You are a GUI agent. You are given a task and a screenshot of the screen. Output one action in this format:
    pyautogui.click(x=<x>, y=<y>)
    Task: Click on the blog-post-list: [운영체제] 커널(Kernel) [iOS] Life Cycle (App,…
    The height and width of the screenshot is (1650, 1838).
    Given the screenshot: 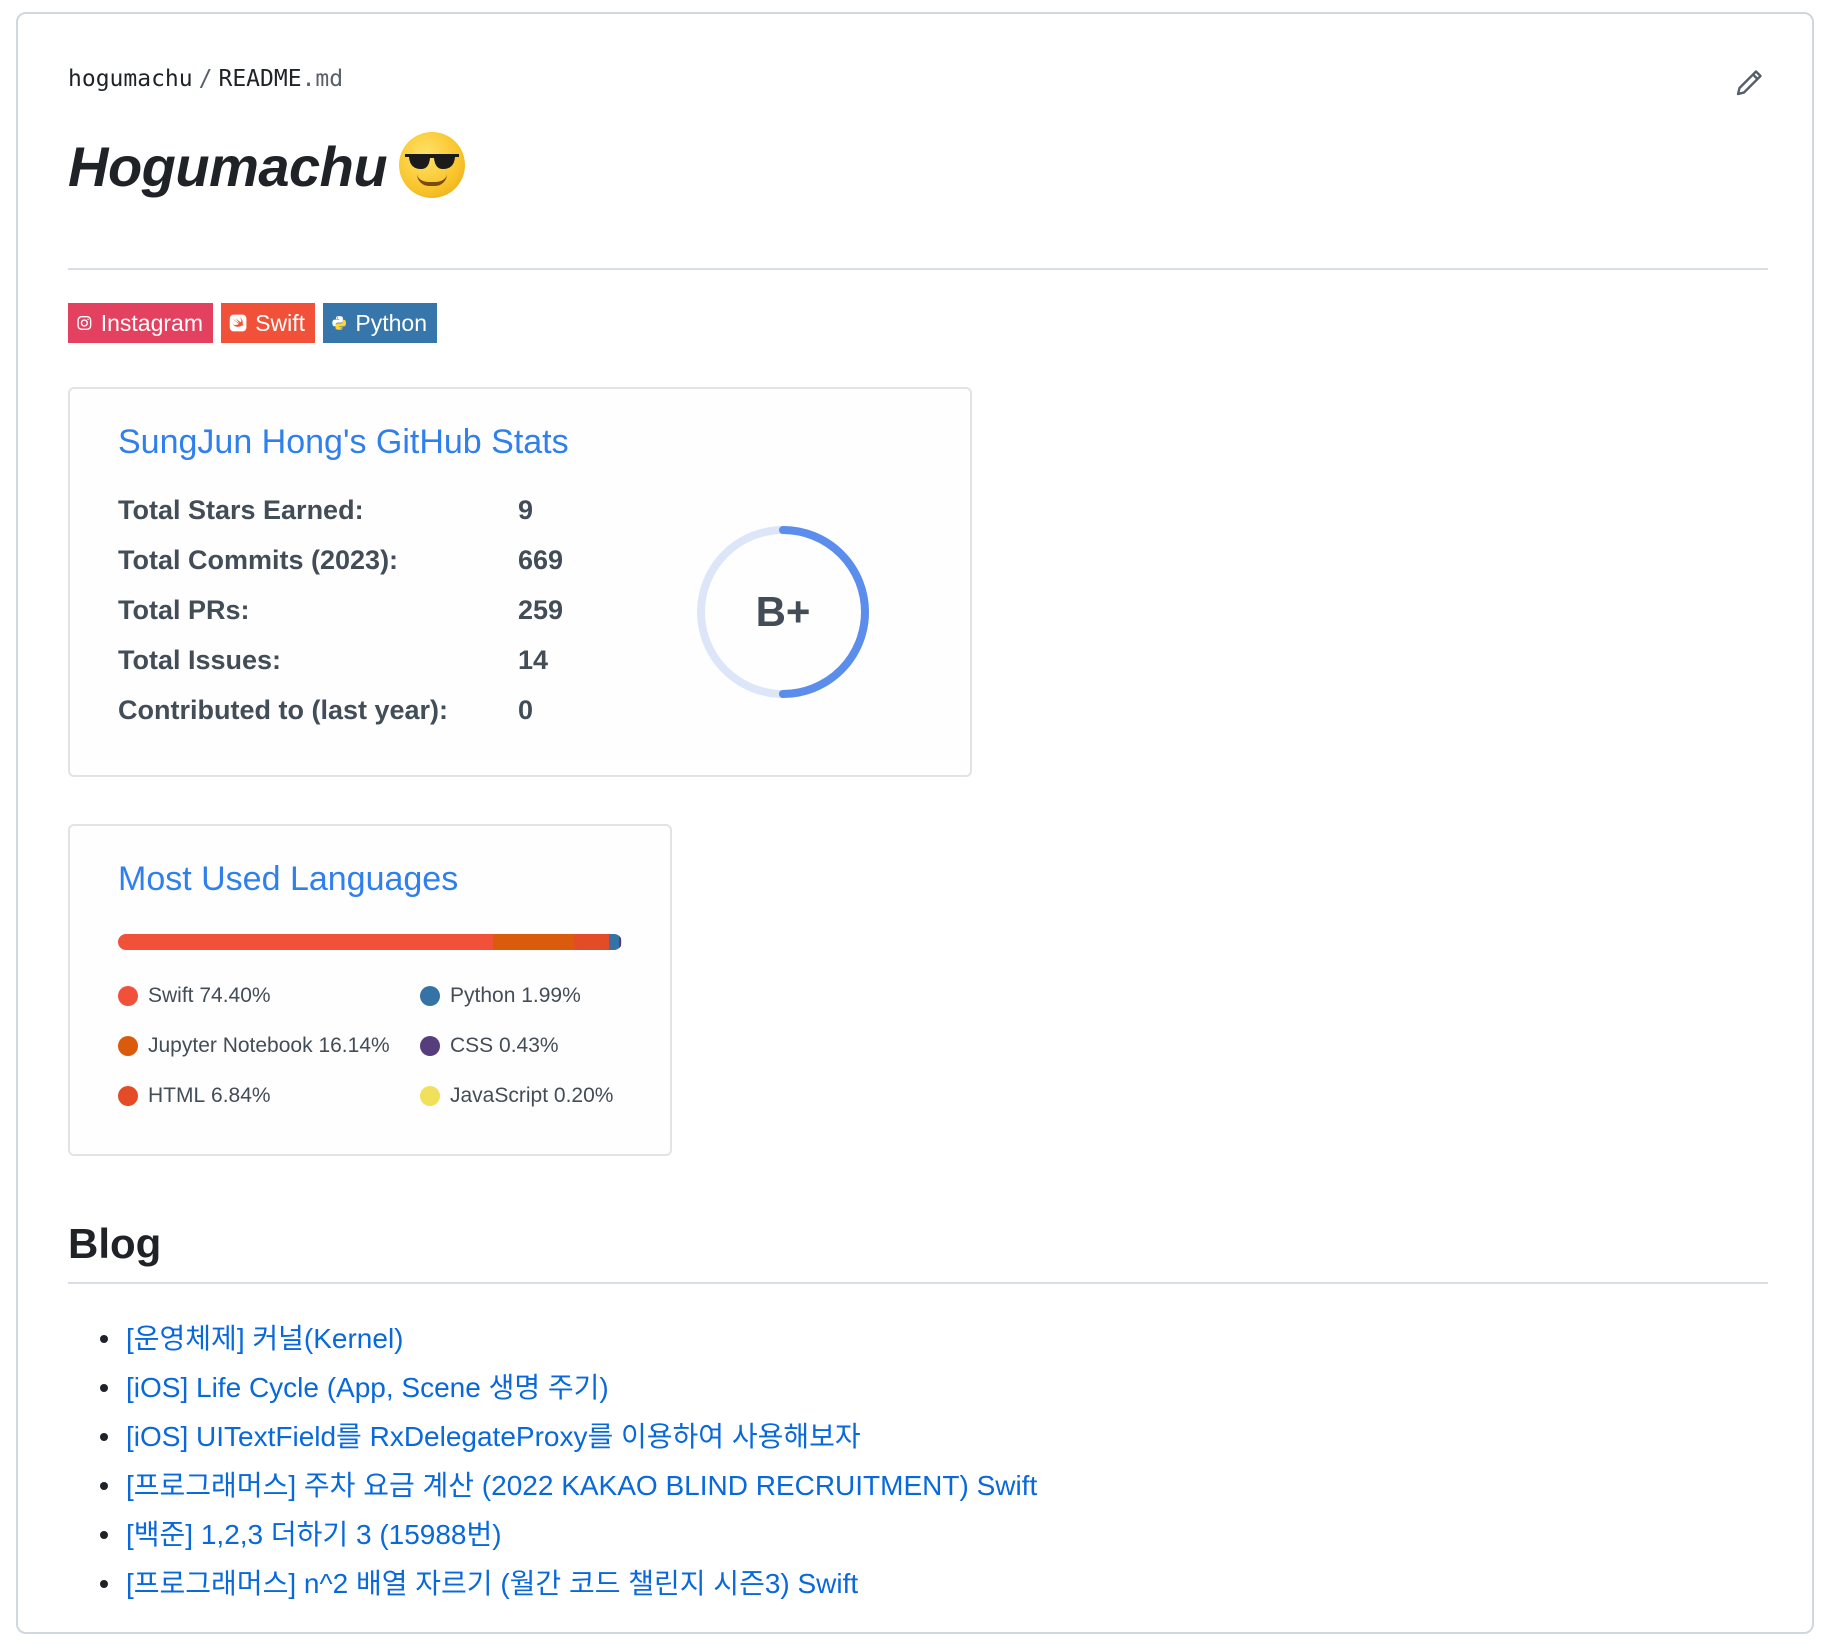 What is the action you would take?
    pyautogui.click(x=552, y=1461)
    